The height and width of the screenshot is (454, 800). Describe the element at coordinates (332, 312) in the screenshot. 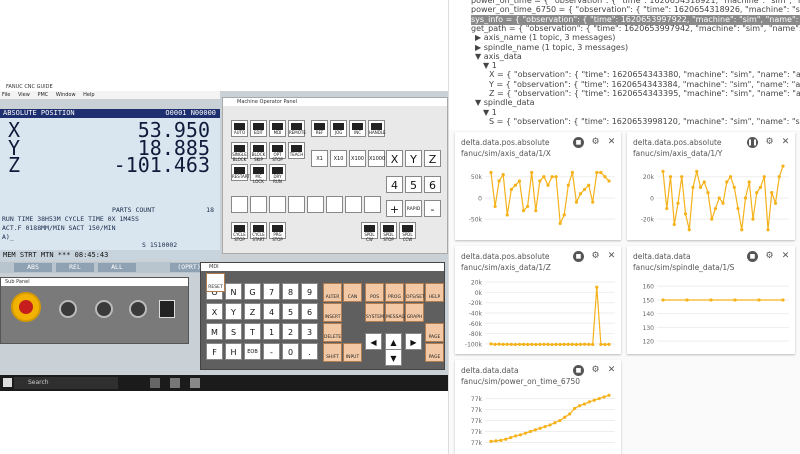

I see `mdi-function-key: INSERT` at that location.